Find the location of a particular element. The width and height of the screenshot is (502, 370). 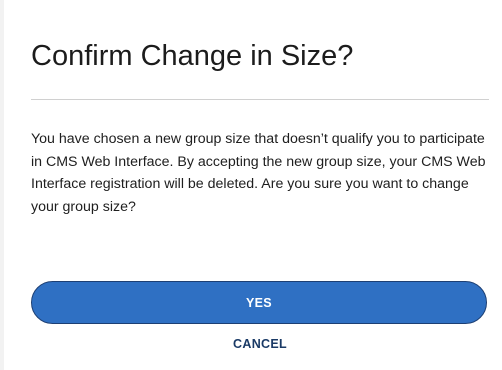

yes-button: YES is located at coordinates (259, 302).